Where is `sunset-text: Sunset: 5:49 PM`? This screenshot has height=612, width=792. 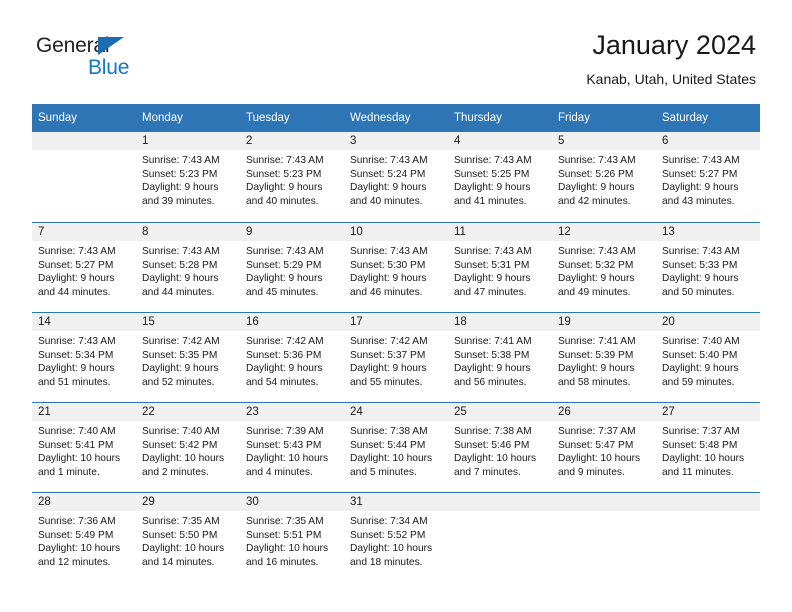
sunset-text: Sunset: 5:49 PM is located at coordinates (76, 535).